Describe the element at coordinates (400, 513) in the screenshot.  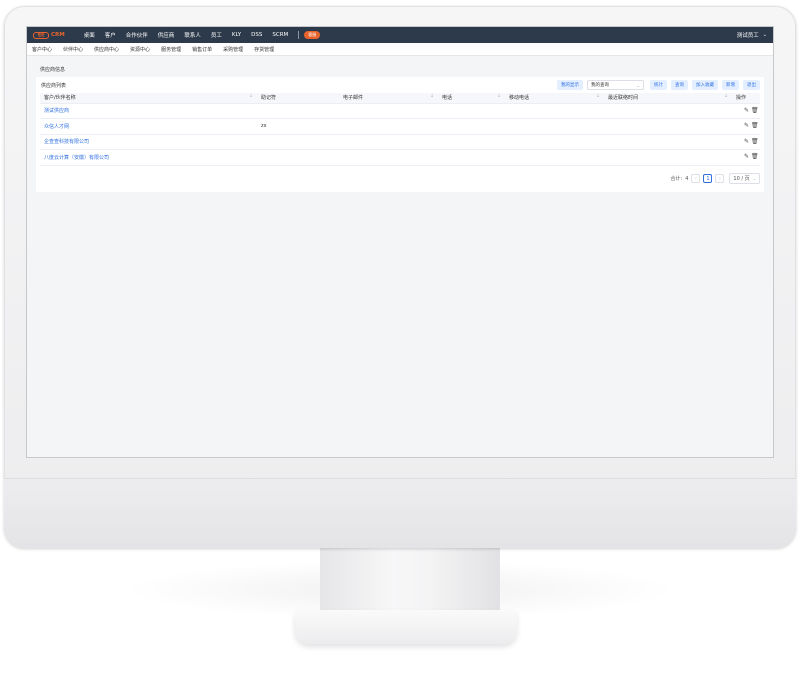
I see `monitor-chin` at that location.